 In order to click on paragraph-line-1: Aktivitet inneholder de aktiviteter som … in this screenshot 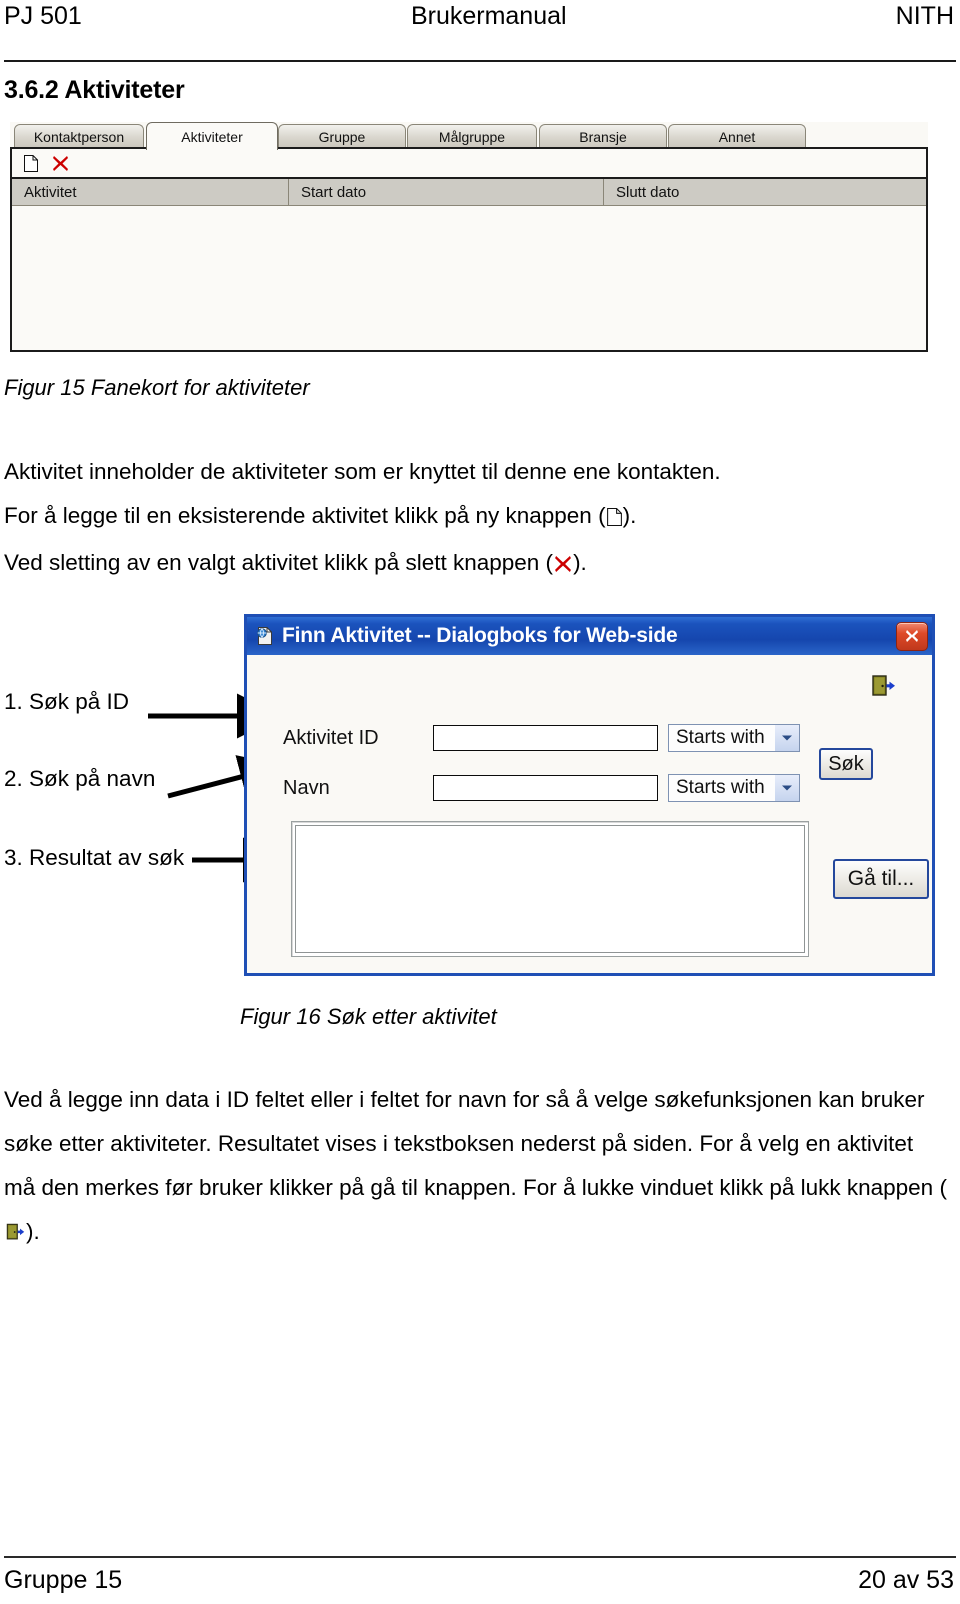, I will do `click(362, 471)`.